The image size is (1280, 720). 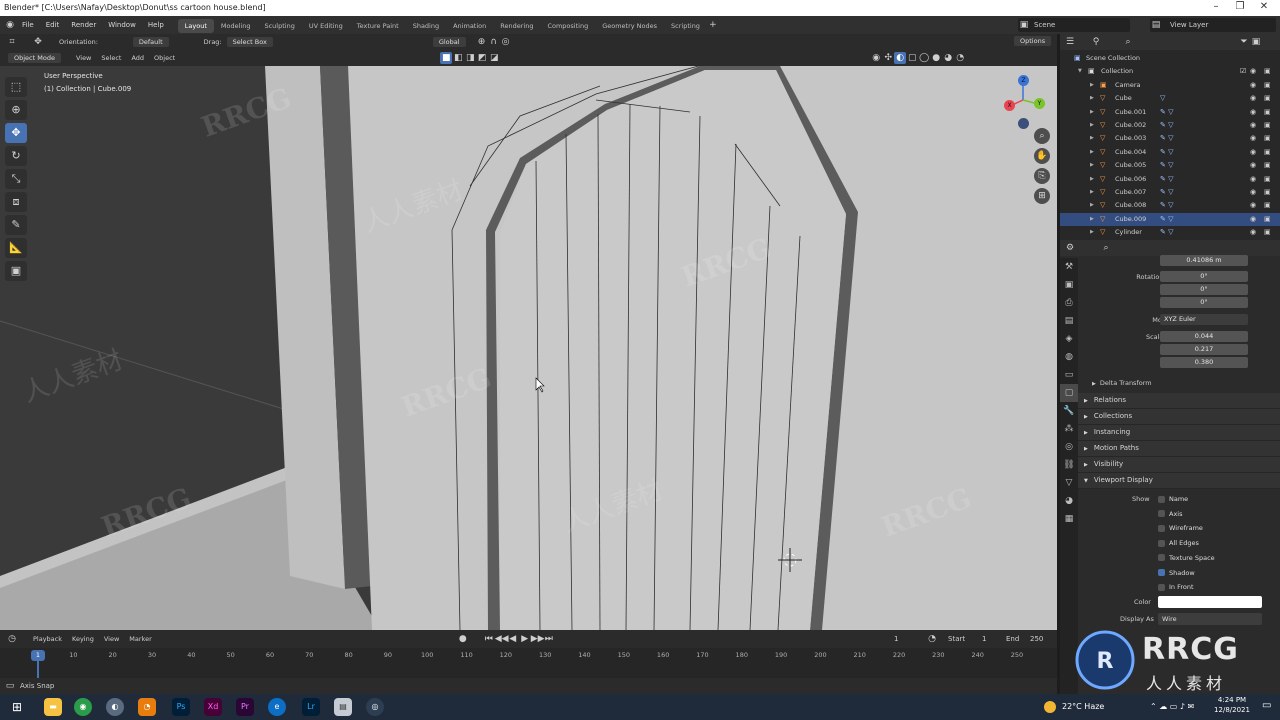 What do you see at coordinates (1069, 357) in the screenshot?
I see `world-tab-icon: ◍` at bounding box center [1069, 357].